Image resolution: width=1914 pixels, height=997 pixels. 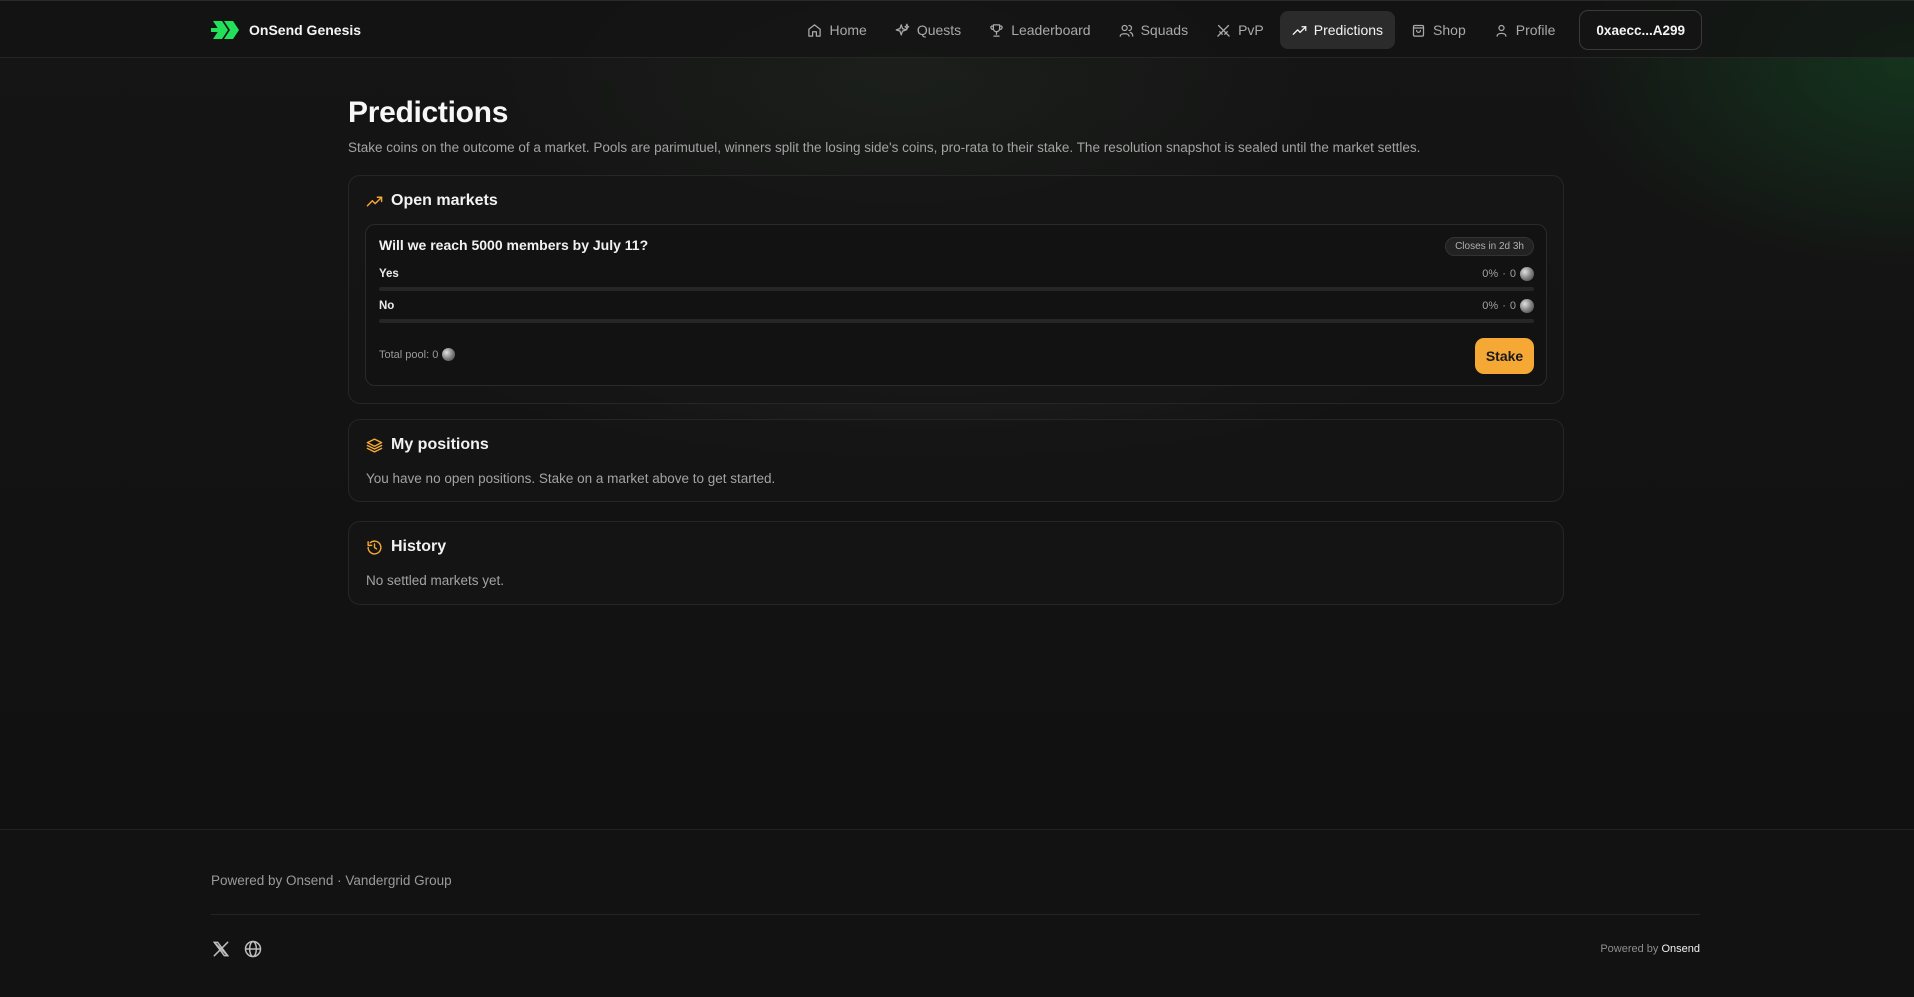 What do you see at coordinates (374, 445) in the screenshot?
I see `layers-icon` at bounding box center [374, 445].